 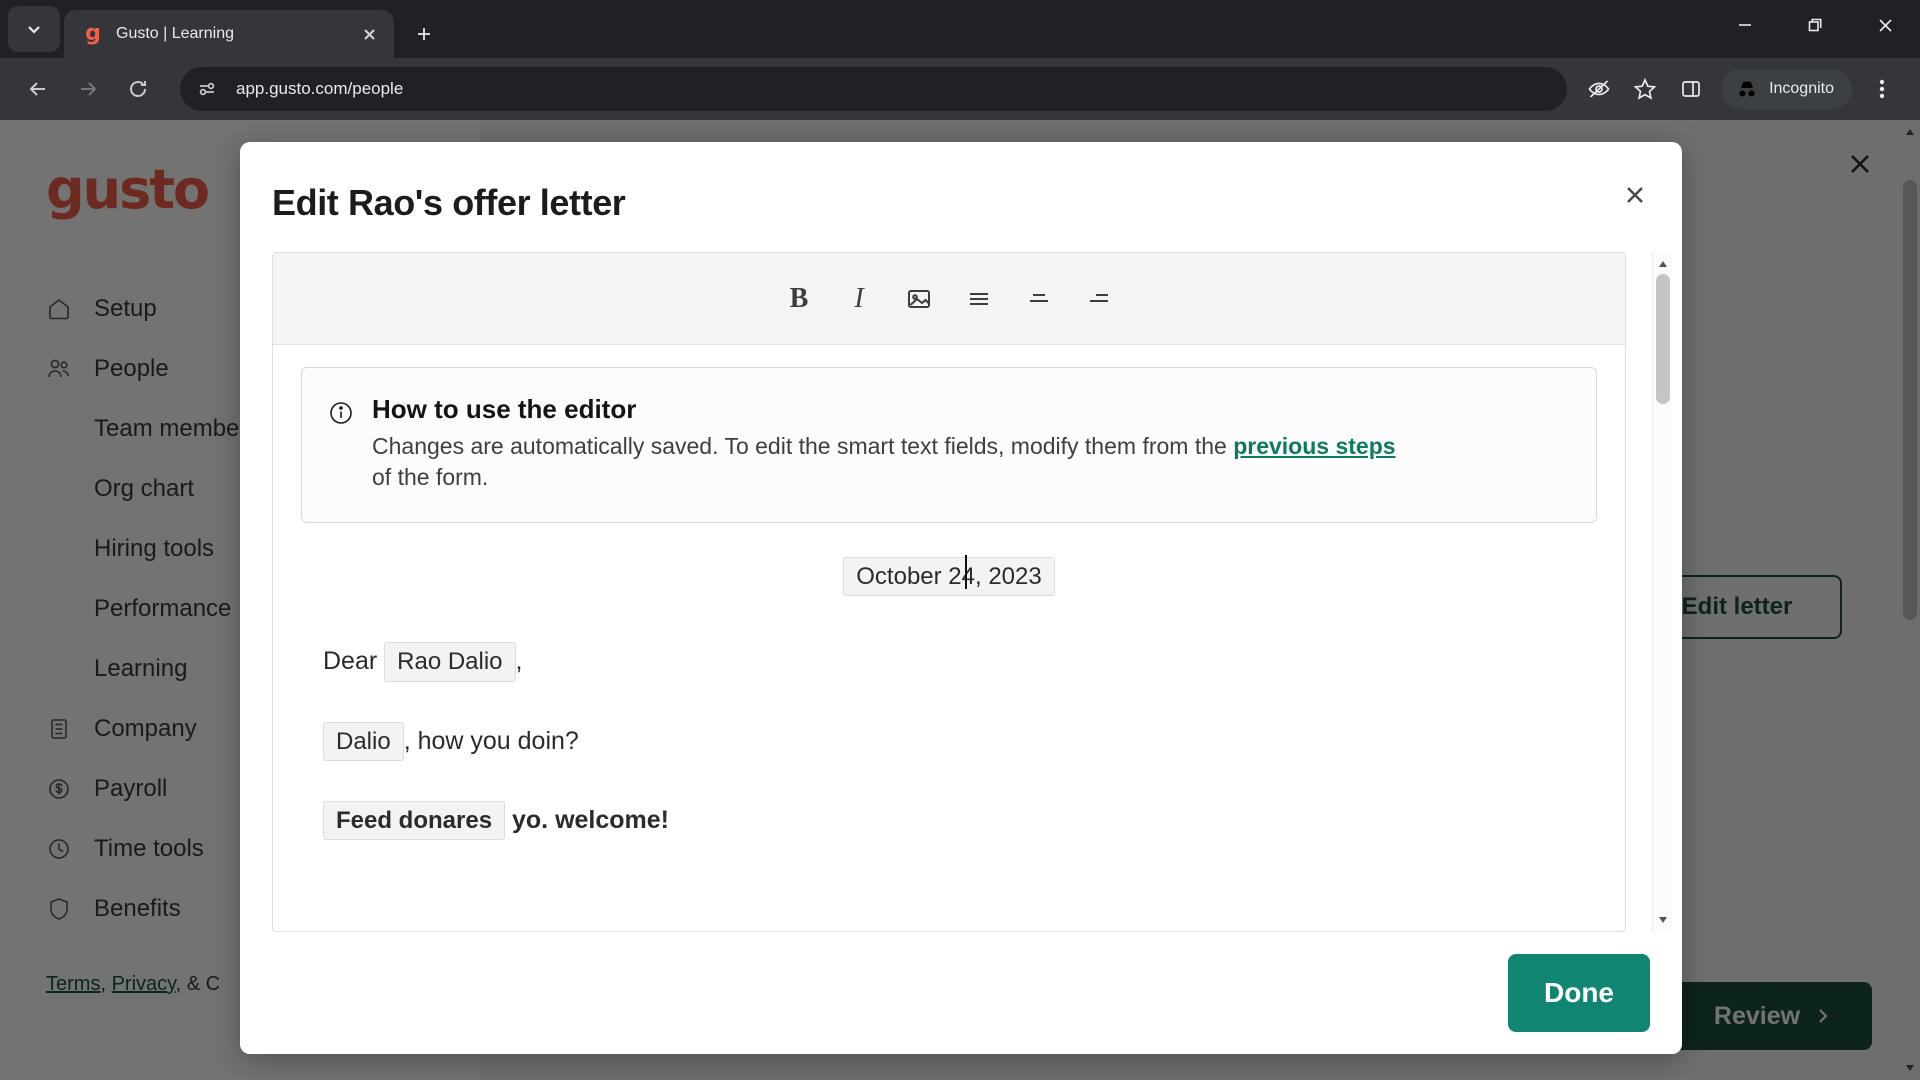 I want to click on bold-icon: B, so click(x=799, y=299).